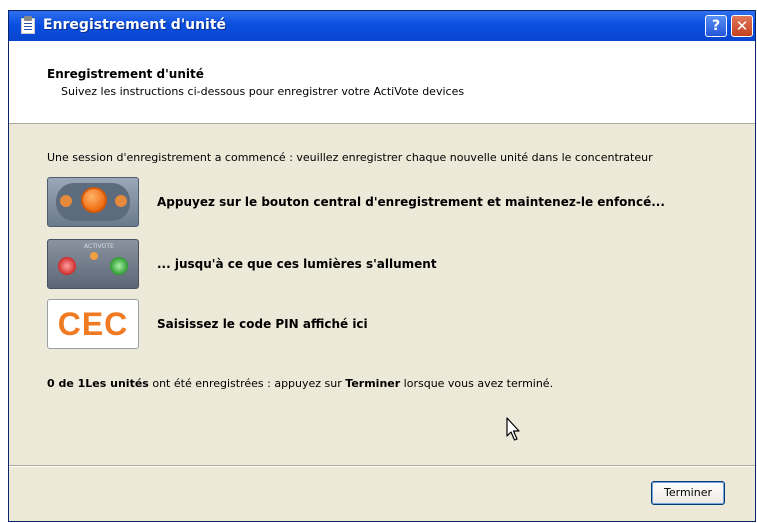 This screenshot has height=523, width=757. I want to click on green-light-icon, so click(119, 266).